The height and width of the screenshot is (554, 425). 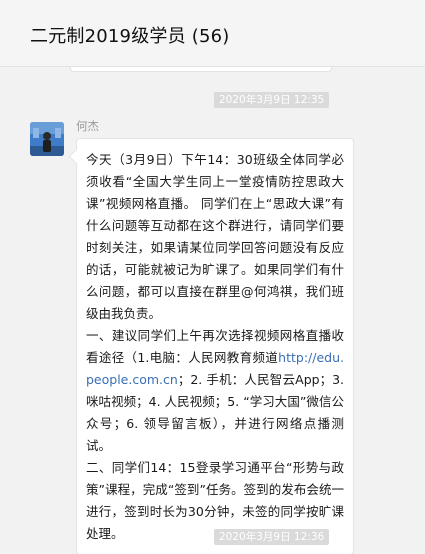 I want to click on timestamp-chip: 2020年3月9日 12:36, so click(x=272, y=537).